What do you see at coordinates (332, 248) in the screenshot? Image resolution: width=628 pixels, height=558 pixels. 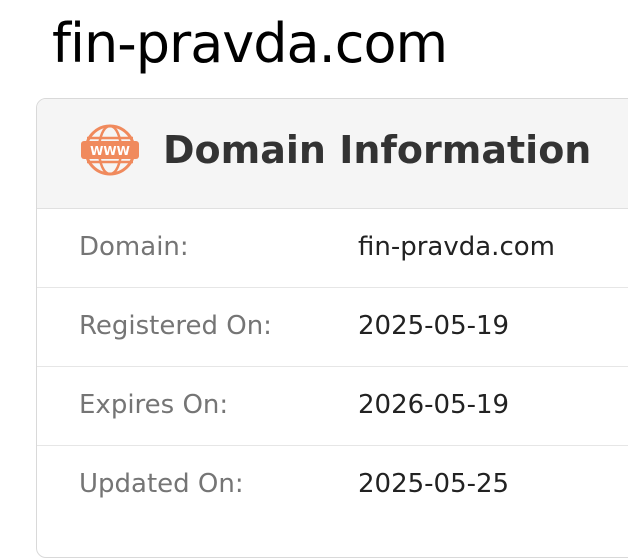 I see `info-row-domain: Domain: fin-pravda.com` at bounding box center [332, 248].